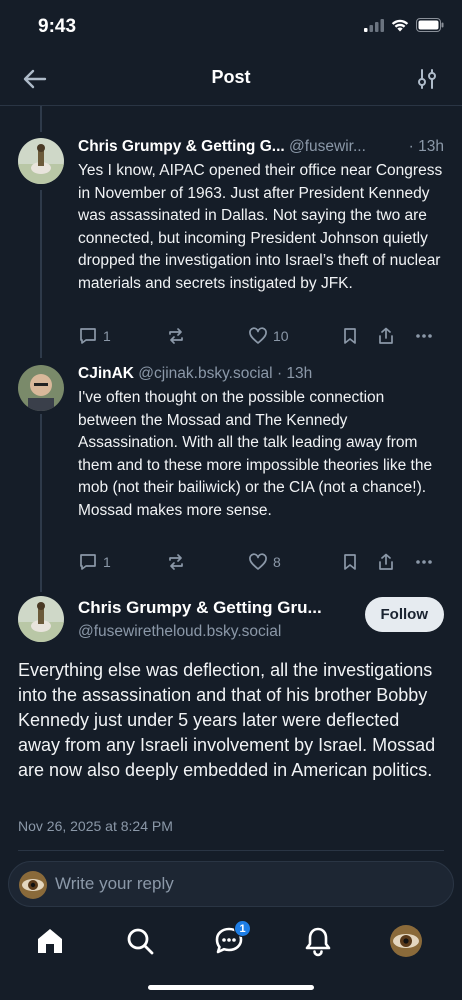  I want to click on reply-meta: CJinAK @cjinak.bsky.social · 13h, so click(261, 374).